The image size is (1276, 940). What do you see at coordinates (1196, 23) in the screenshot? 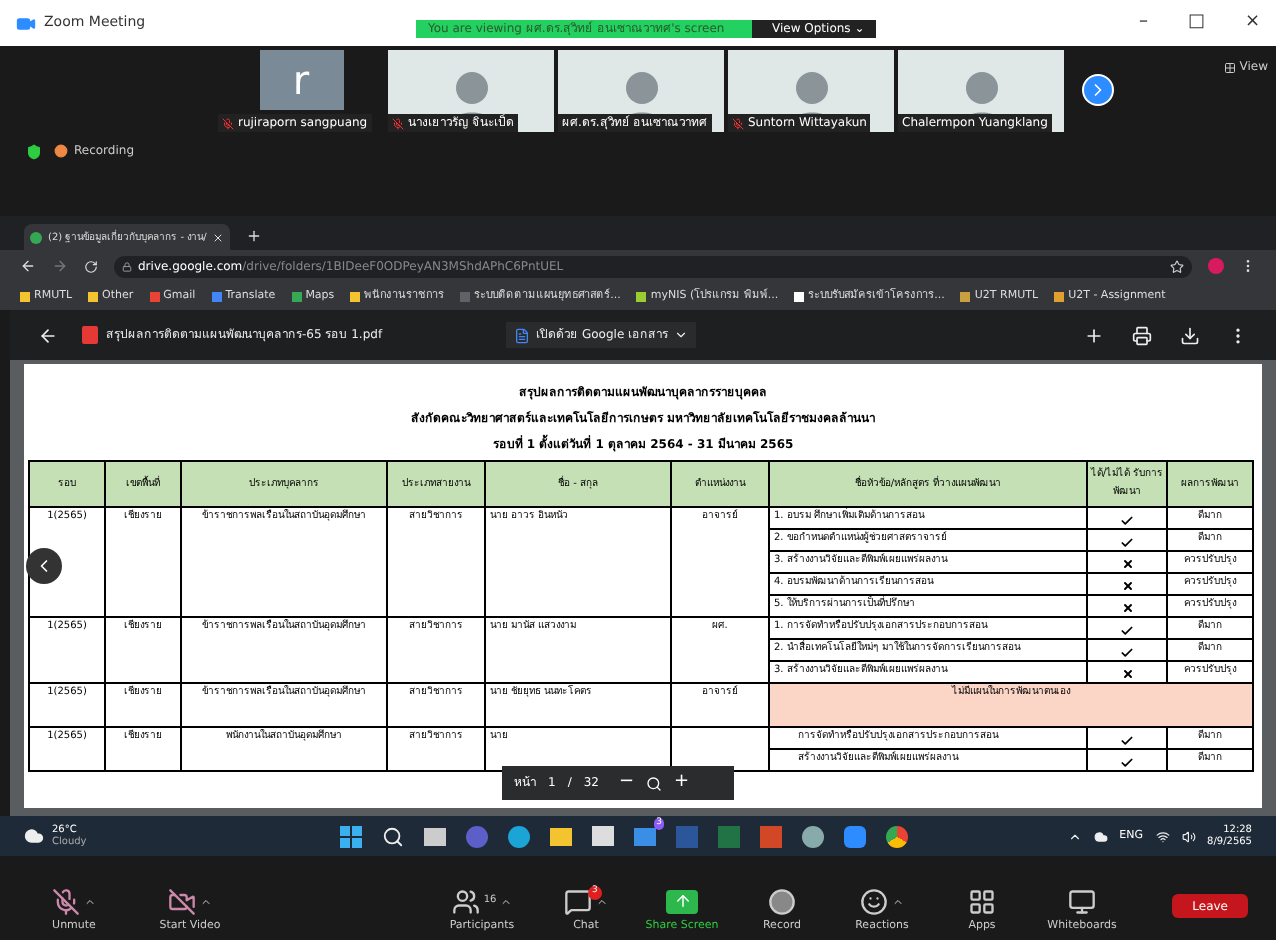
I see `window-control-button: □` at bounding box center [1196, 23].